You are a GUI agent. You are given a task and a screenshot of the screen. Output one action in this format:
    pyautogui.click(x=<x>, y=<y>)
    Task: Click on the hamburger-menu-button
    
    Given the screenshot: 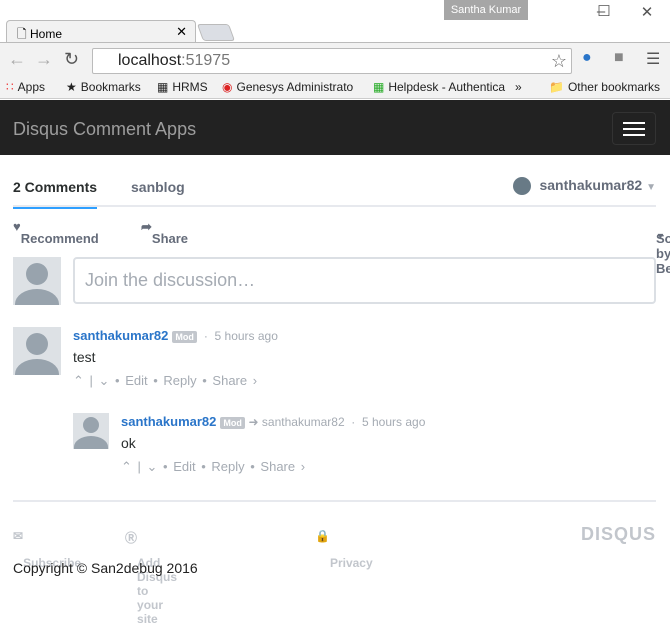 What is the action you would take?
    pyautogui.click(x=634, y=128)
    